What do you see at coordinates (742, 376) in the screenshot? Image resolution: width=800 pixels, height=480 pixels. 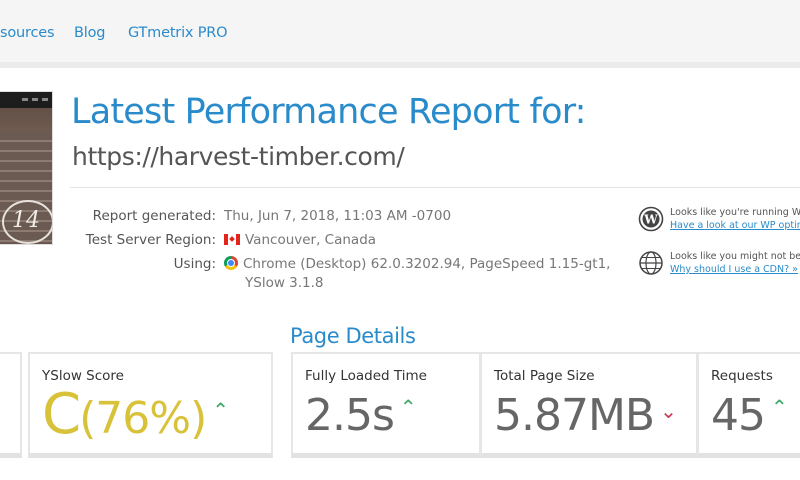 I see `requests-label: Requests` at bounding box center [742, 376].